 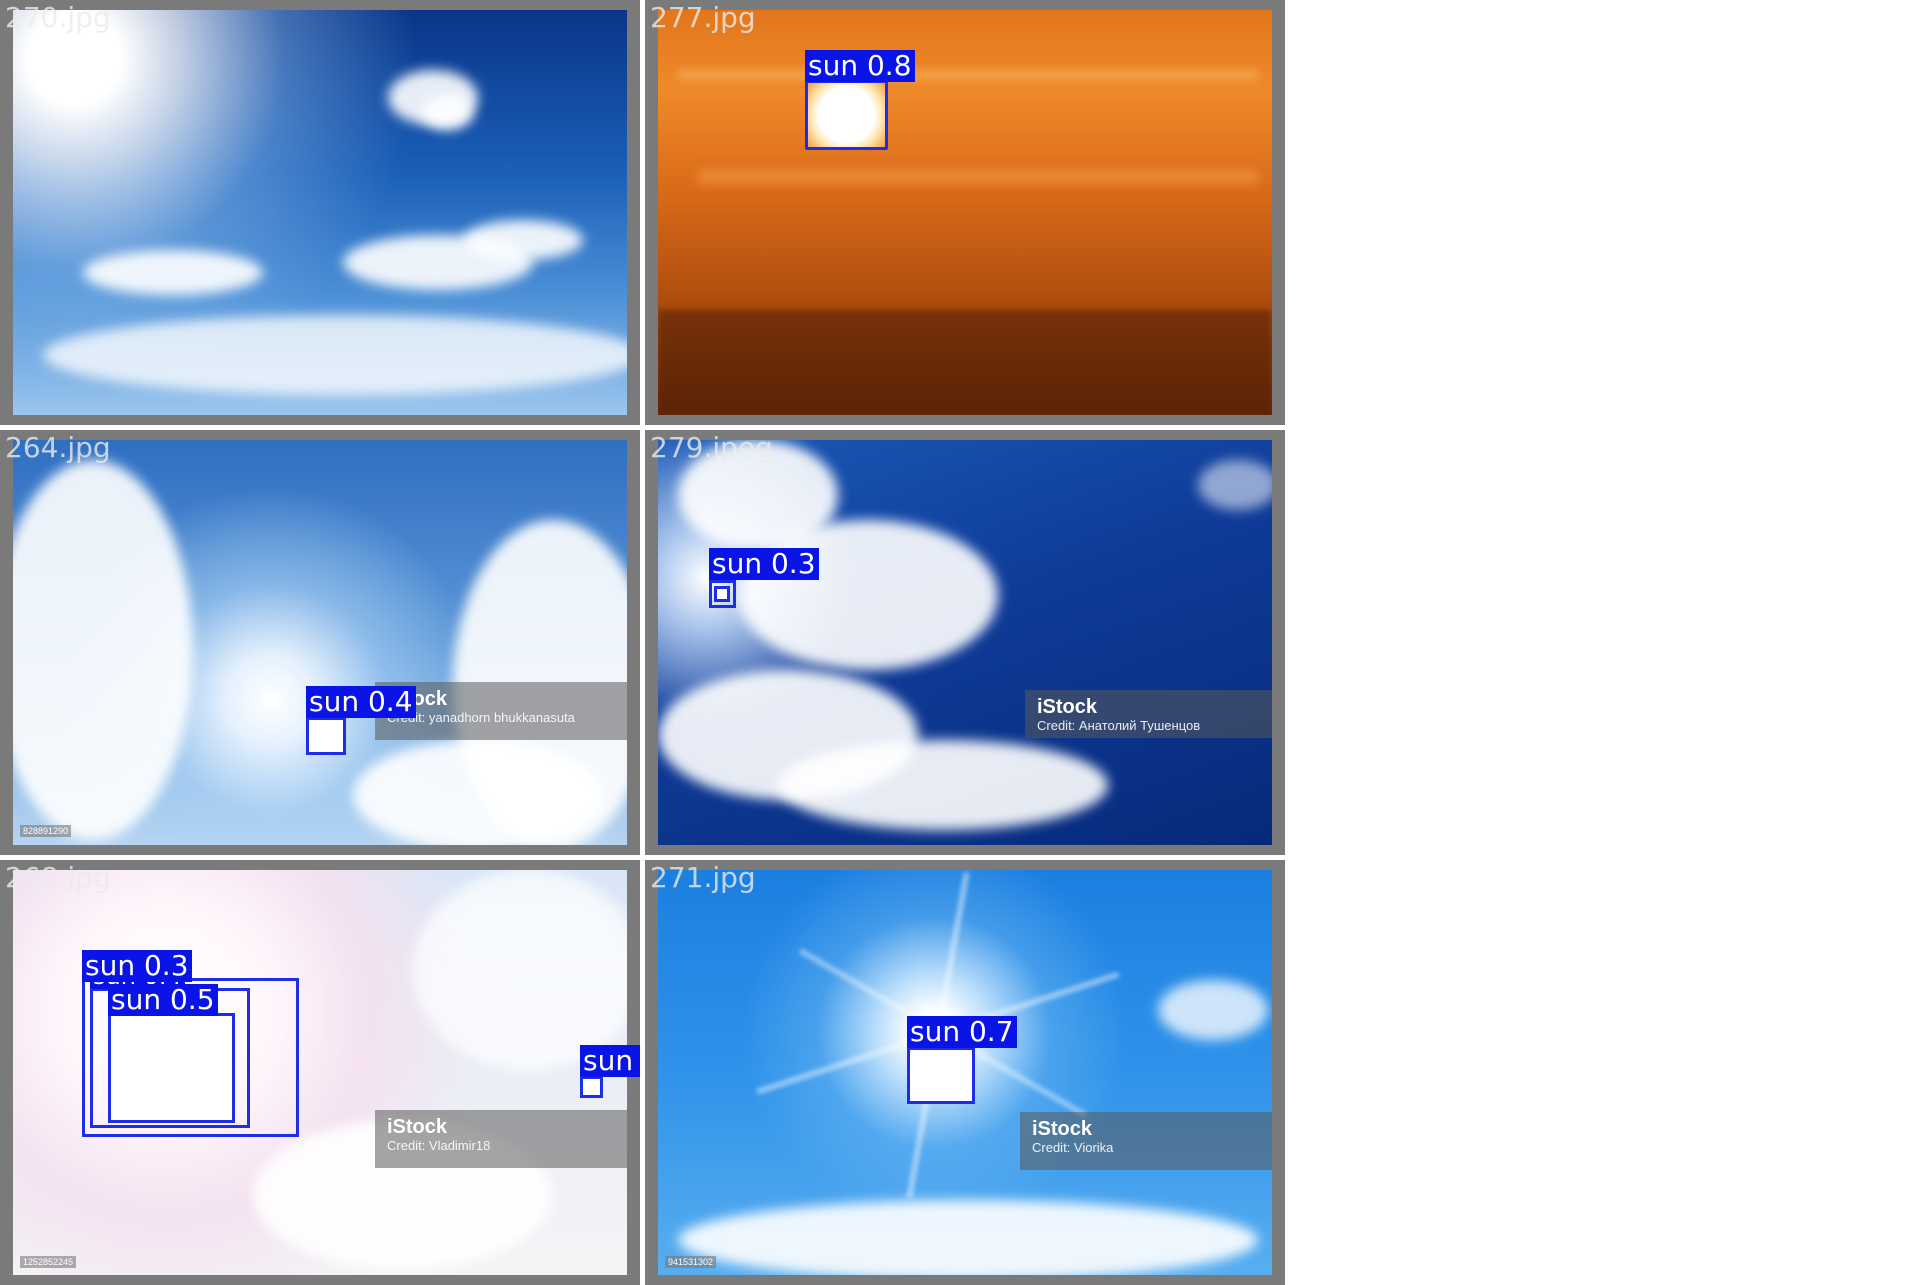 What do you see at coordinates (711, 447) in the screenshot?
I see `image-filename: 279.jpeg` at bounding box center [711, 447].